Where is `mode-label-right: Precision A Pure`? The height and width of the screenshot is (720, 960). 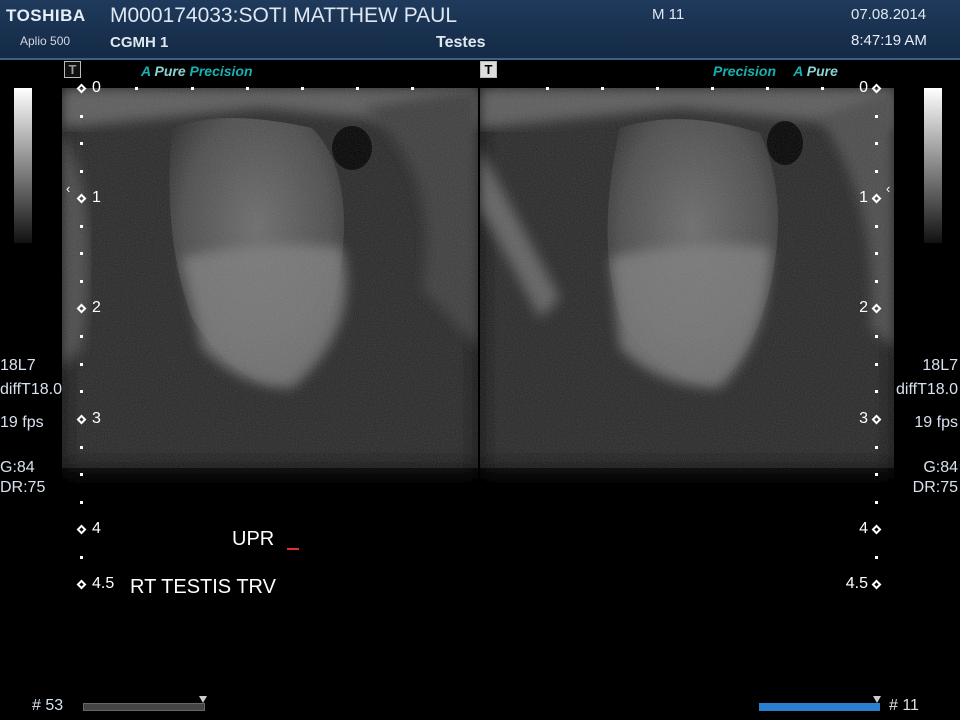
mode-label-right: Precision A Pure is located at coordinates (775, 71).